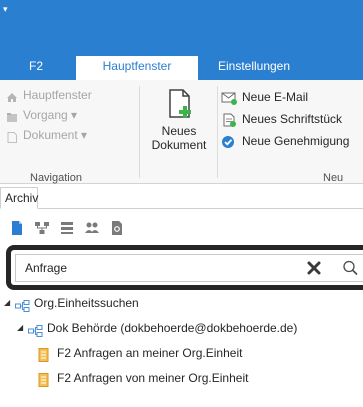  Describe the element at coordinates (229, 119) in the screenshot. I see `document-add-icon` at that location.